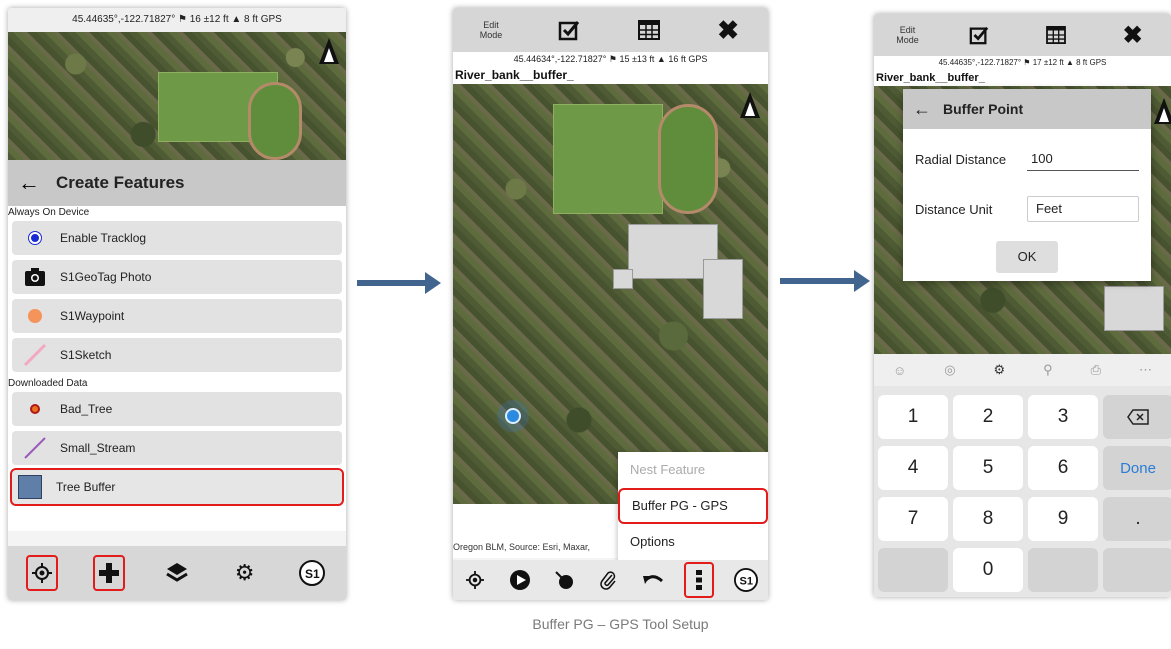  I want to click on svg-text: S1, so click(312, 574).